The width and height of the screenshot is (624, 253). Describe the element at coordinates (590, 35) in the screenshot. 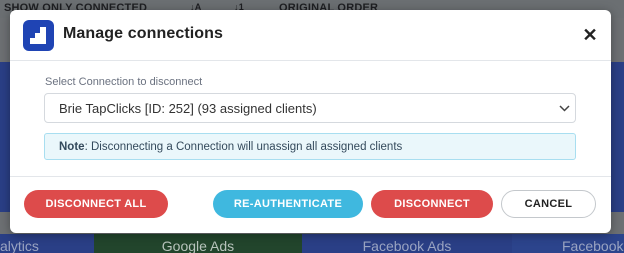

I see `close-icon: ✕` at that location.